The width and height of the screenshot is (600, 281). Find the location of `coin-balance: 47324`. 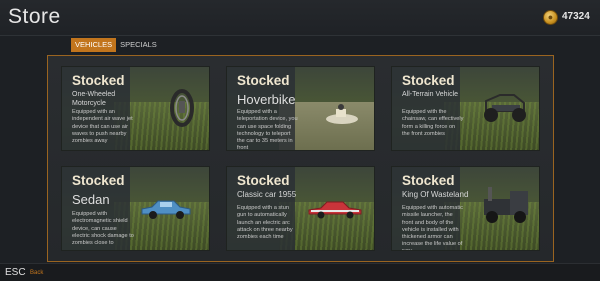

coin-balance: 47324 is located at coordinates (576, 16).